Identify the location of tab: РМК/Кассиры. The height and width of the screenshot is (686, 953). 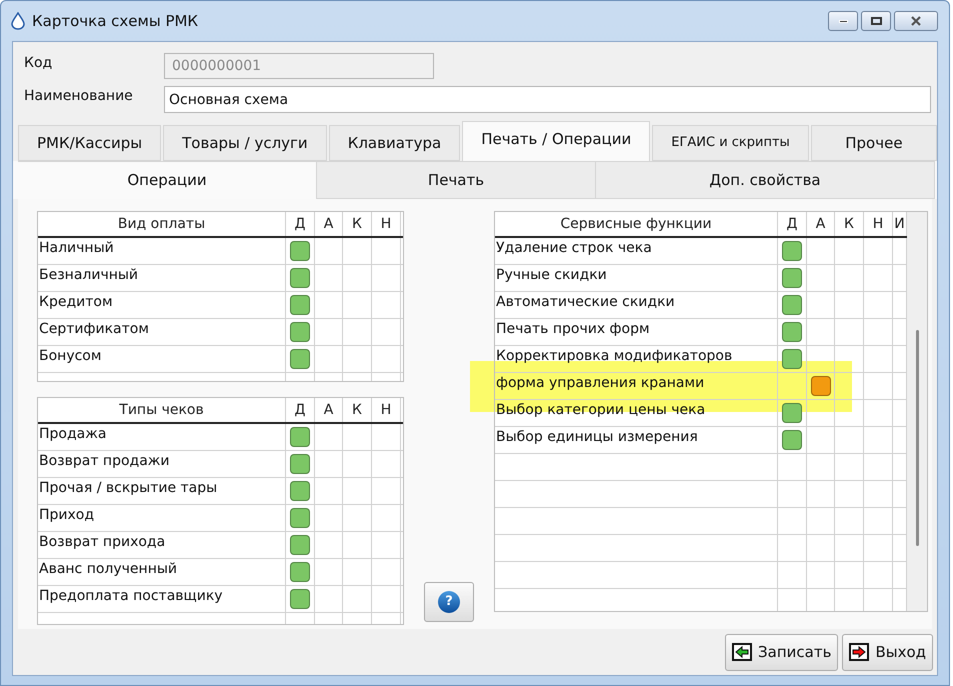
(90, 143).